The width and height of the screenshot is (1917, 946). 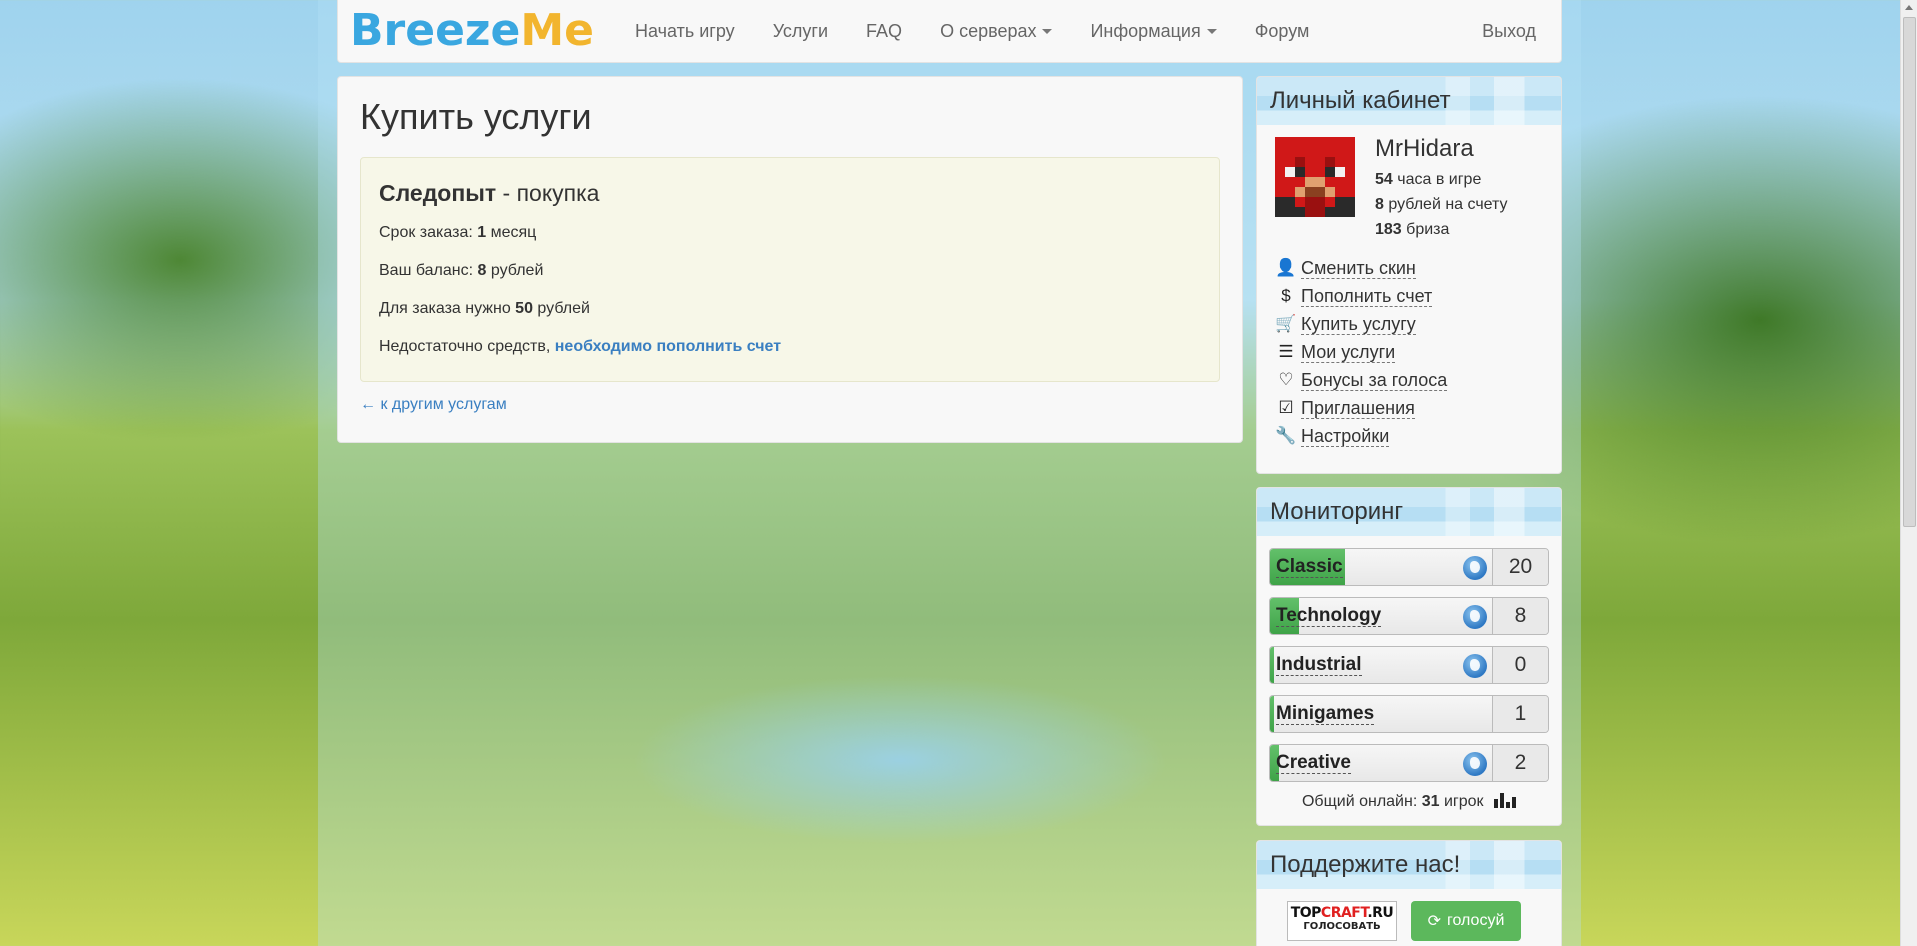 What do you see at coordinates (668, 346) in the screenshot?
I see `topup-link: необходимо пополнить счет` at bounding box center [668, 346].